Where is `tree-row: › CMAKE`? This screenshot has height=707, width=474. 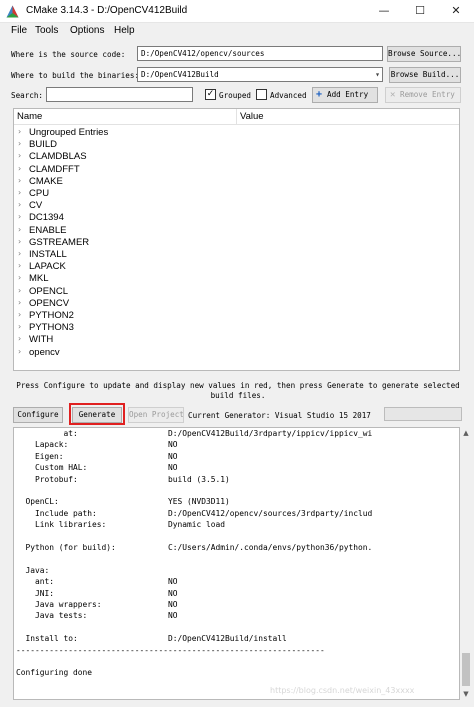 tree-row: › CMAKE is located at coordinates (236, 182).